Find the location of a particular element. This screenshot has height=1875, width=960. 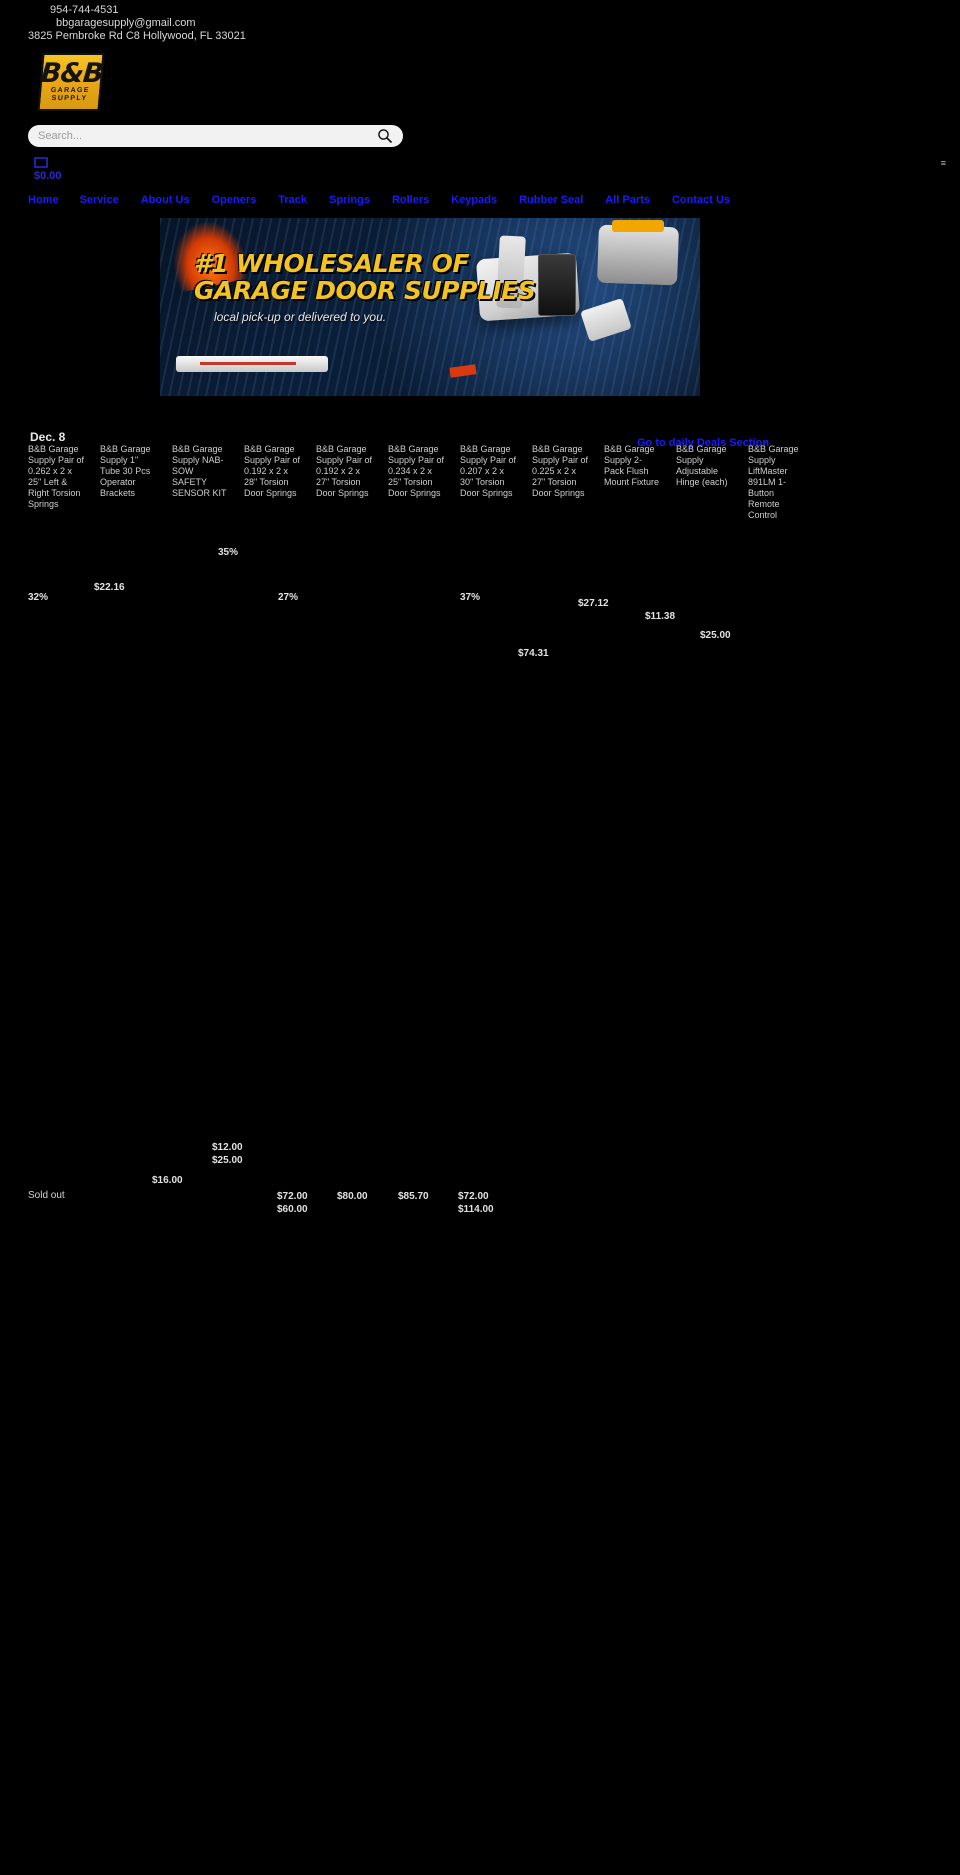

deals-date-title: Dec. 8 is located at coordinates (48, 437).